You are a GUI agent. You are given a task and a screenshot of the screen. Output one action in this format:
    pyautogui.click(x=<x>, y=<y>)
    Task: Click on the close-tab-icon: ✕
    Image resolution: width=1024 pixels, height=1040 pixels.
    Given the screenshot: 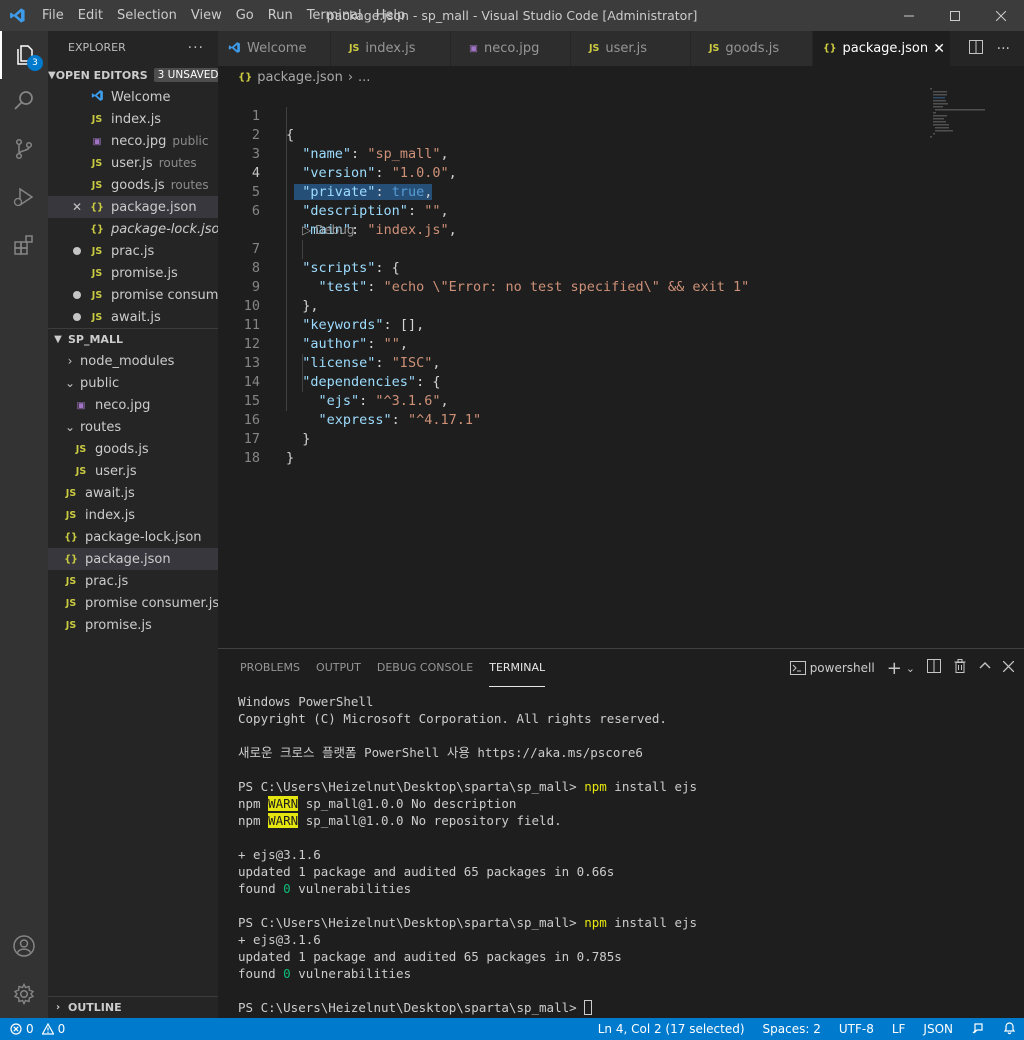 What is the action you would take?
    pyautogui.click(x=939, y=49)
    